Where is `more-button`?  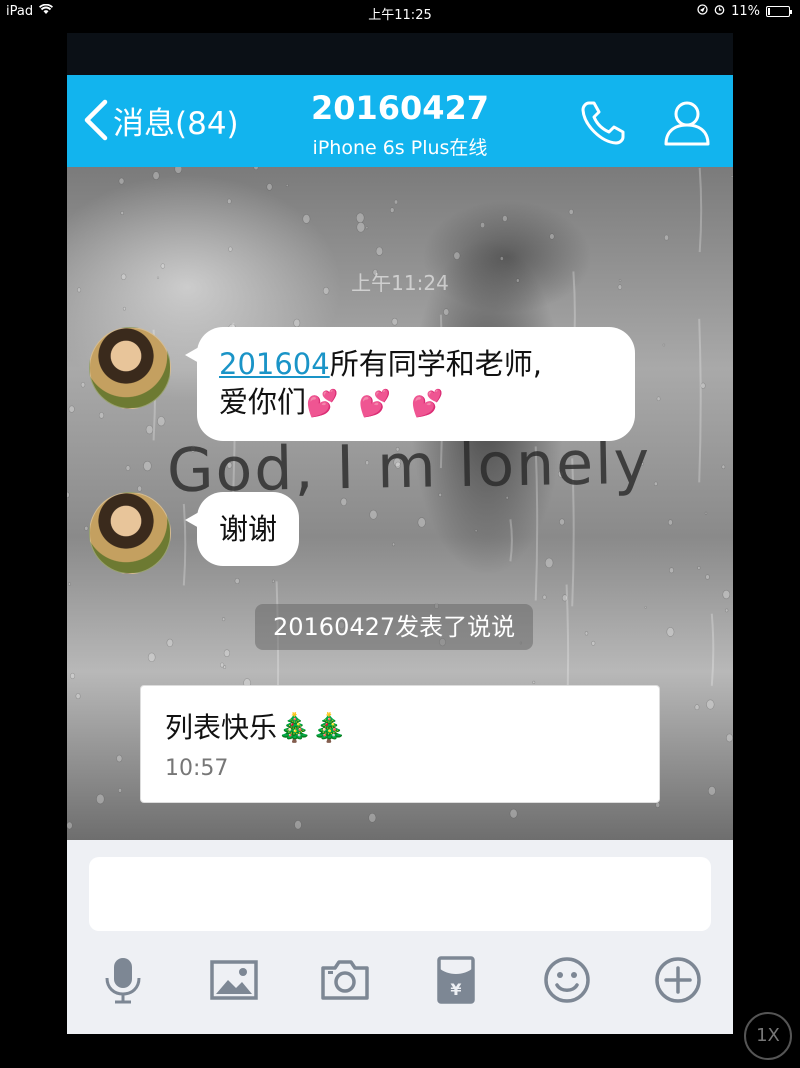
more-button is located at coordinates (678, 980).